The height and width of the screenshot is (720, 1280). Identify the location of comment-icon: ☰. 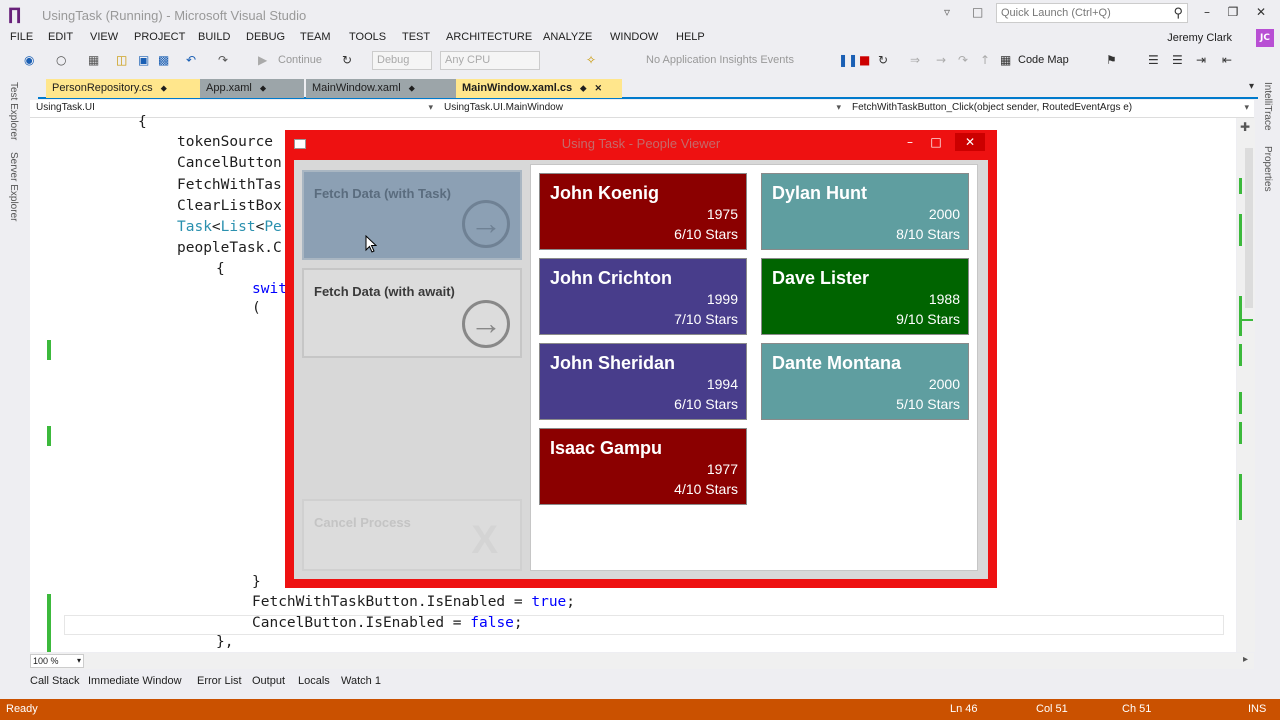
(1153, 60).